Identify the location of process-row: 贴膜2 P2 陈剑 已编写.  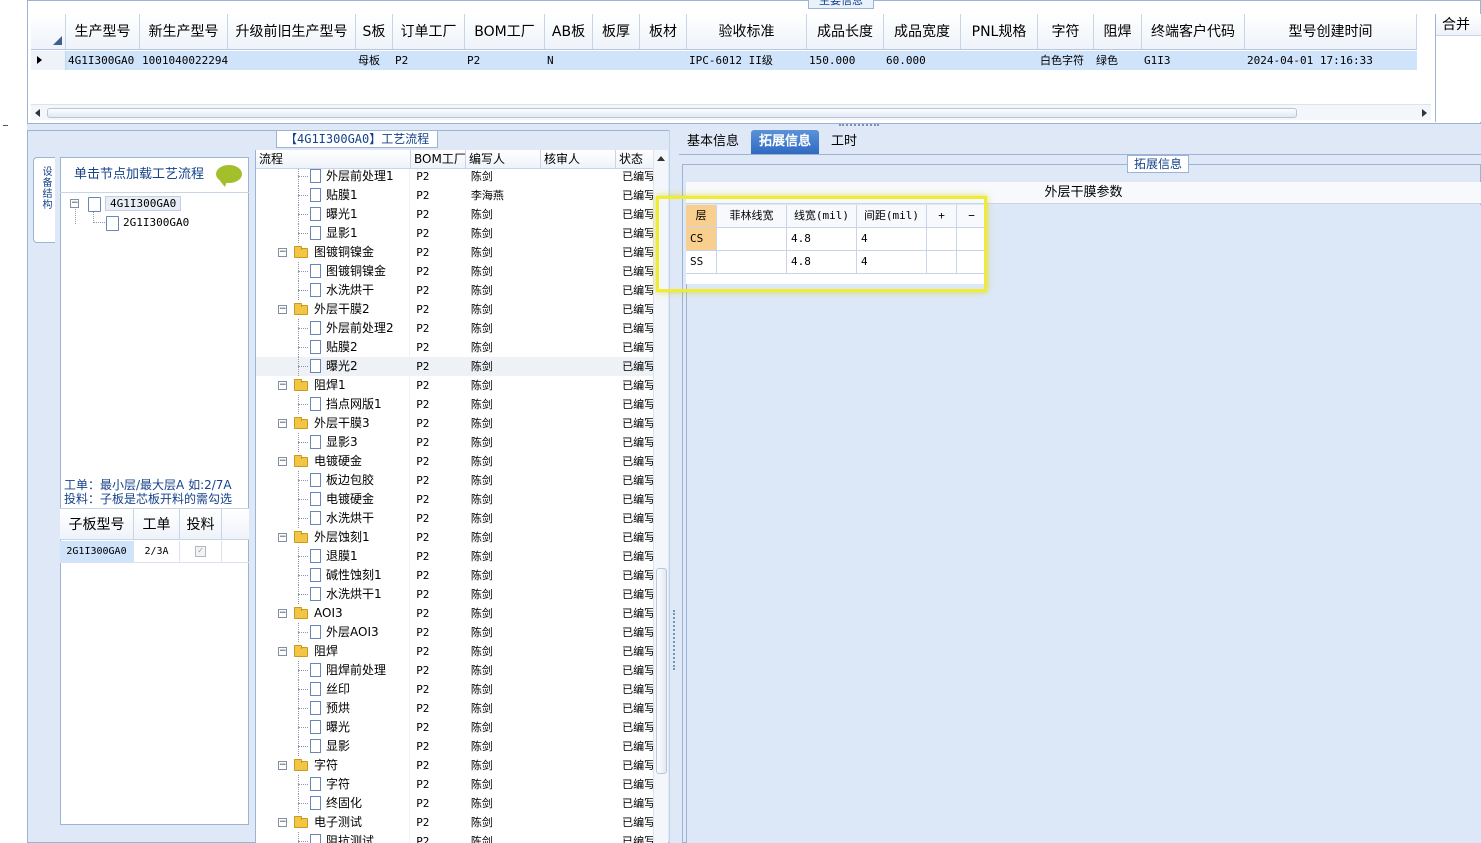
(455, 347).